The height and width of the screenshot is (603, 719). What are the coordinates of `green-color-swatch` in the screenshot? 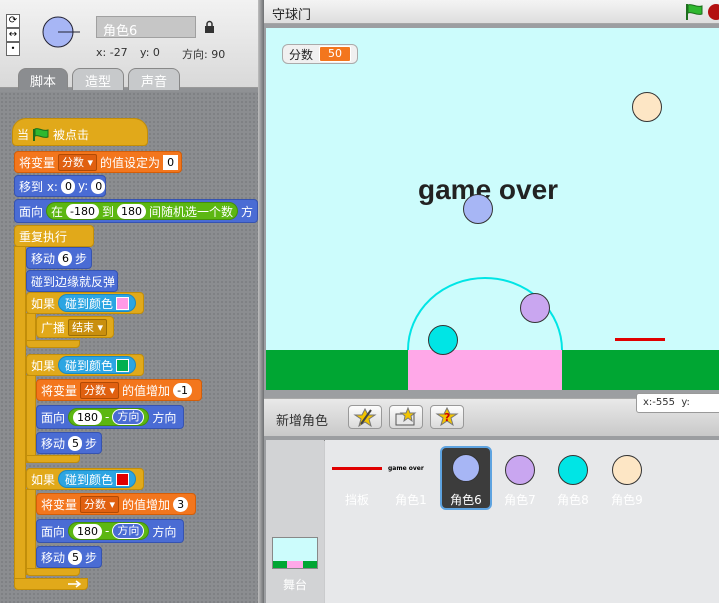 It's located at (123, 365).